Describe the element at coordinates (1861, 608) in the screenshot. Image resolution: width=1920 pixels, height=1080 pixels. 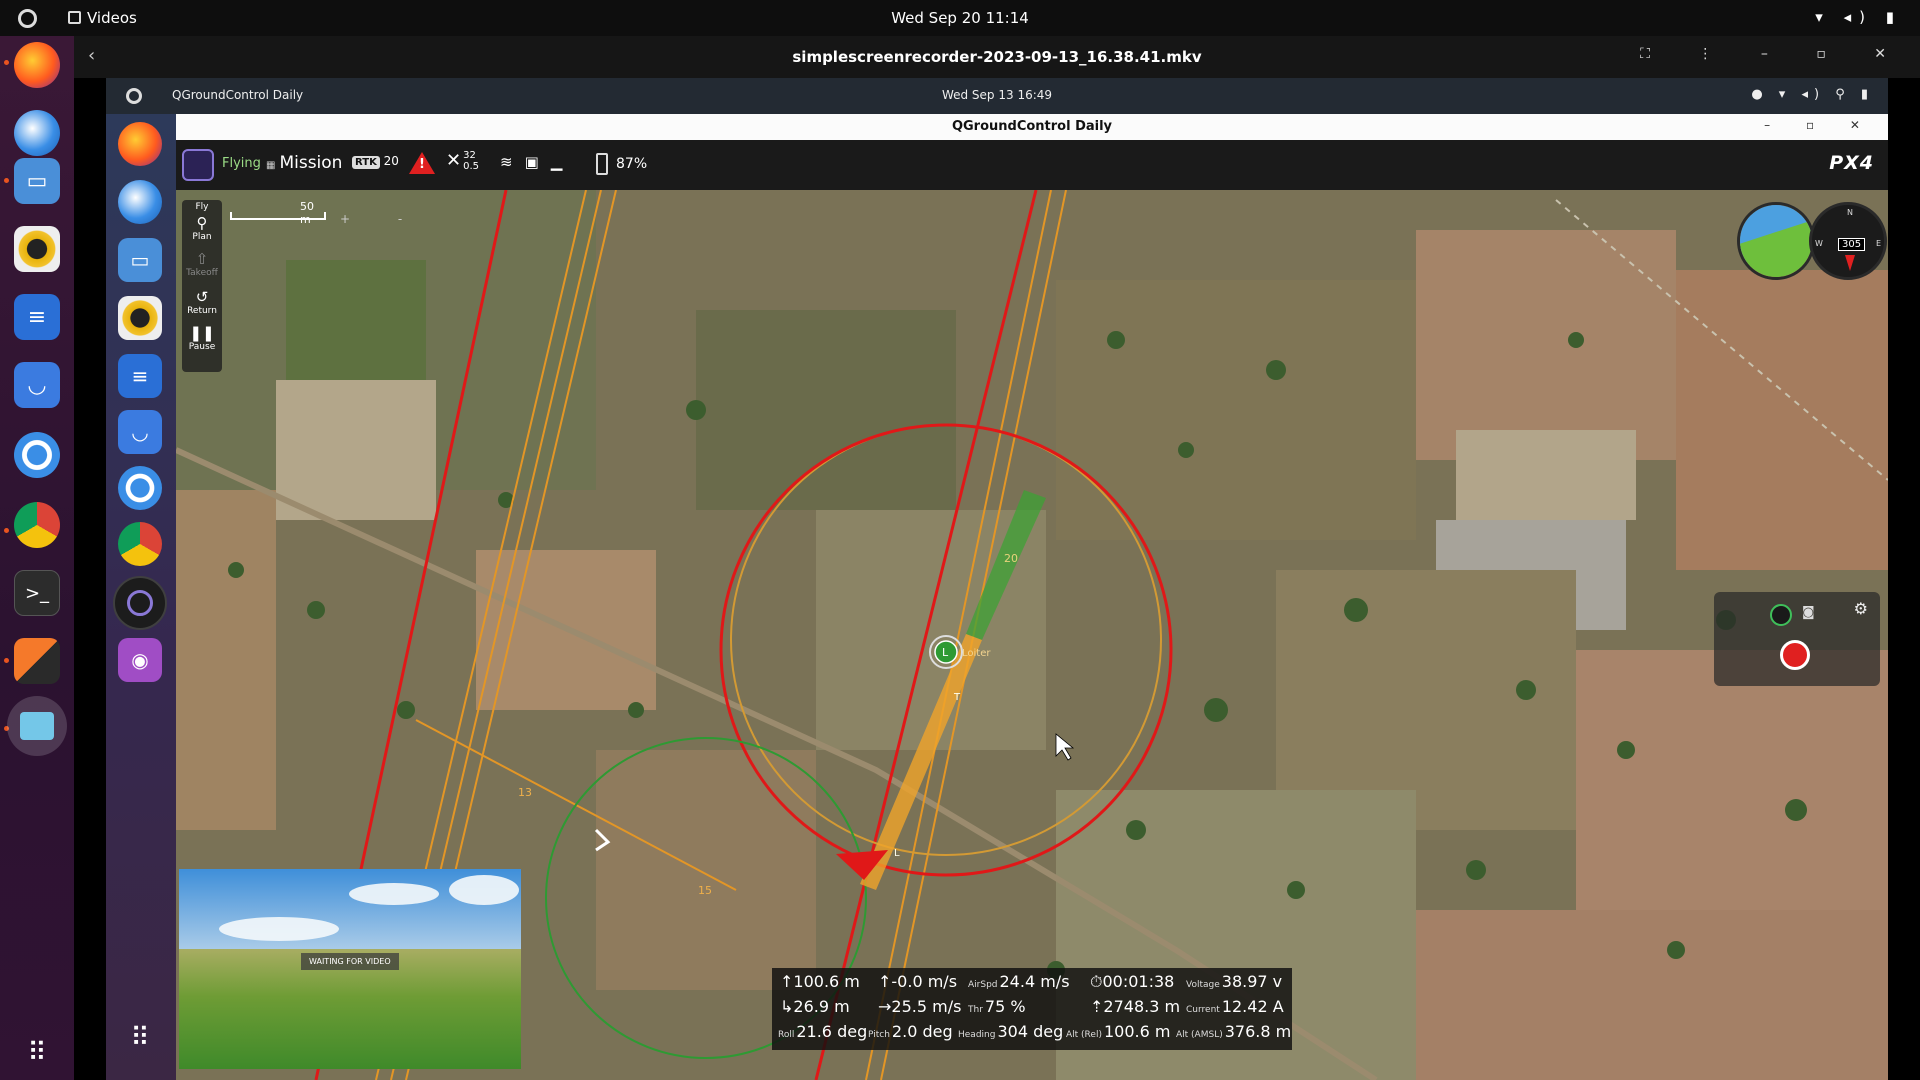
I see `camera-settings-gear-icon: ⚙` at that location.